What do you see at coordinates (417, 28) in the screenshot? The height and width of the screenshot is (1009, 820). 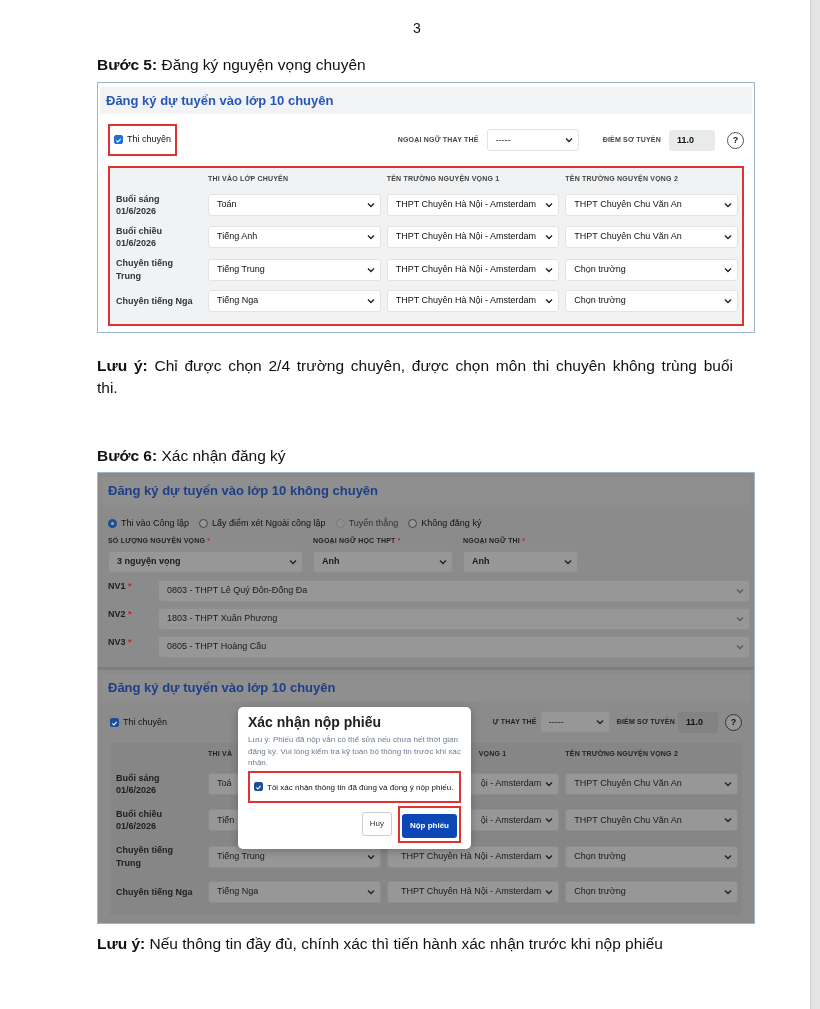 I see `page-number: 3` at bounding box center [417, 28].